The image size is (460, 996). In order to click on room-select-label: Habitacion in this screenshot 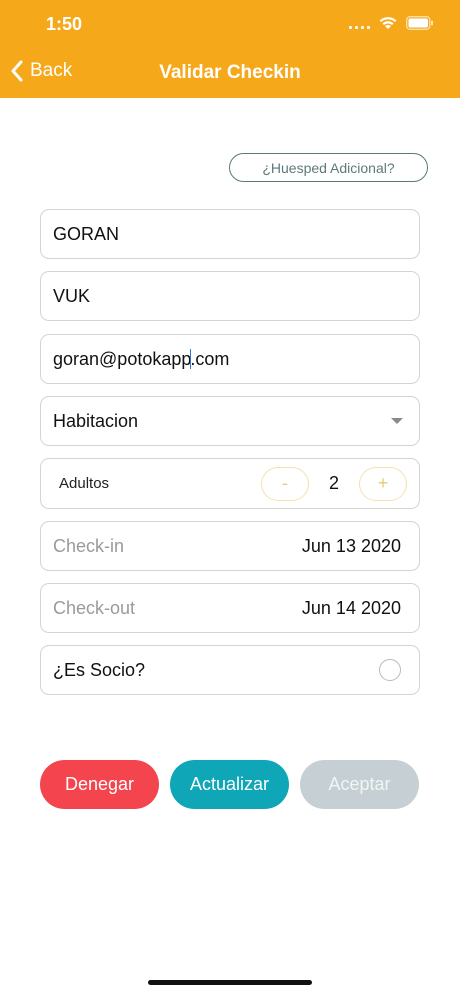, I will do `click(96, 420)`.